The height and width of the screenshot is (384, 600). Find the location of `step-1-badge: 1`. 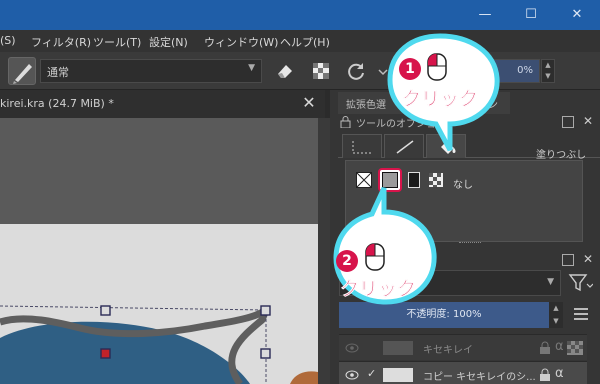

step-1-badge: 1 is located at coordinates (410, 69).